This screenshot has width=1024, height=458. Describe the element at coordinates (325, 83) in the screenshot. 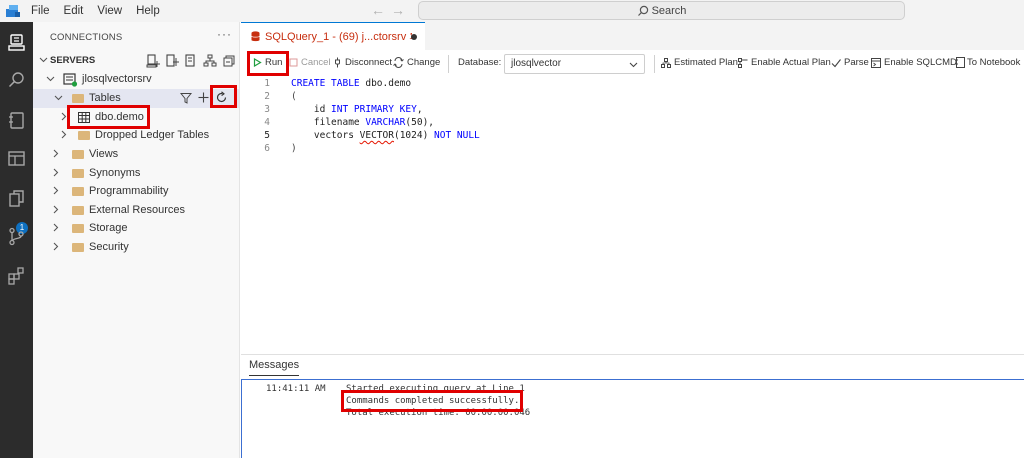

I see `sql-keyword: CREATE TABLE` at that location.